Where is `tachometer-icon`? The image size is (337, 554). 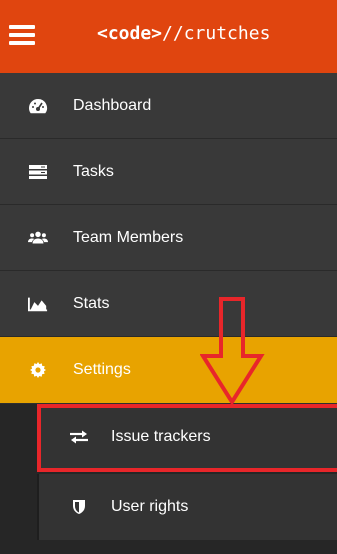 tachometer-icon is located at coordinates (38, 106).